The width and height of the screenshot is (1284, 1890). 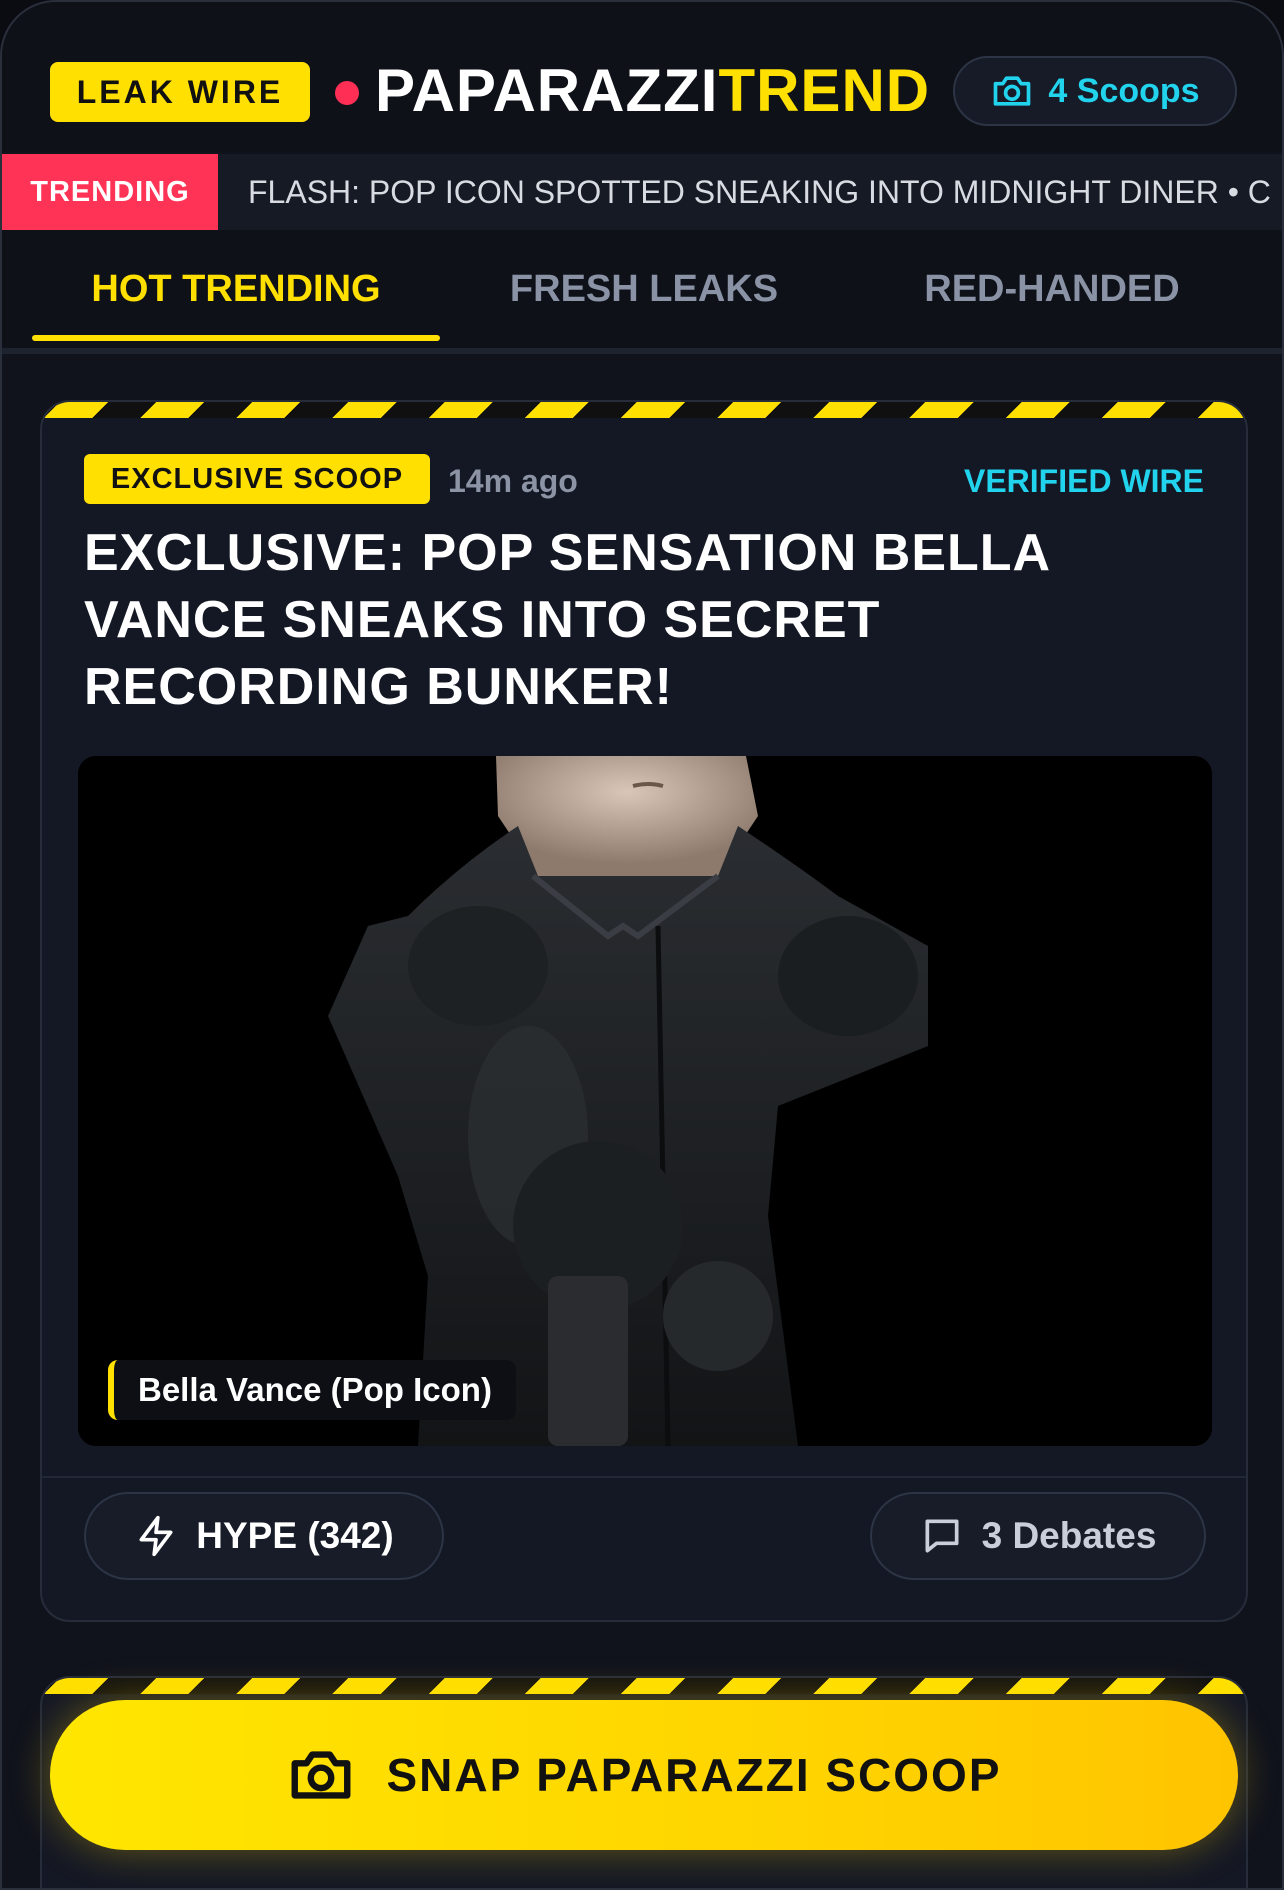 What do you see at coordinates (295, 1535) in the screenshot?
I see `hype-label: HYPE (342)` at bounding box center [295, 1535].